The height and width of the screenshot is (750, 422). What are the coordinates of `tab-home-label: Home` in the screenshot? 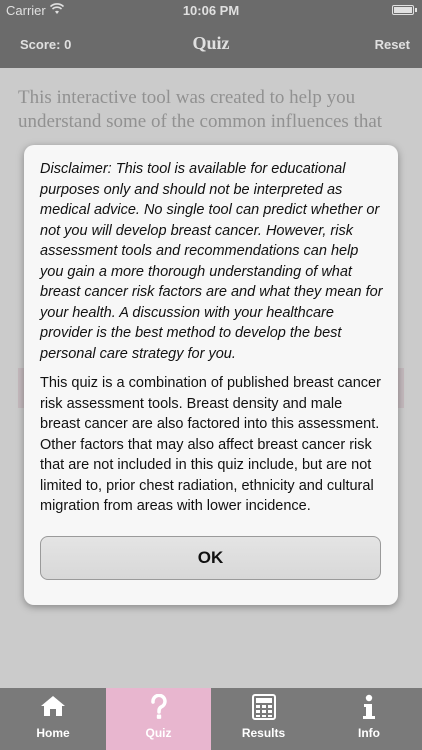 It's located at (53, 733).